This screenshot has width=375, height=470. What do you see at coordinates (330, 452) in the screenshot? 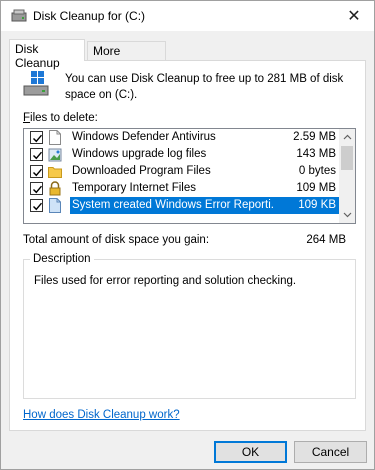
I see `cancel-button: Cancel` at bounding box center [330, 452].